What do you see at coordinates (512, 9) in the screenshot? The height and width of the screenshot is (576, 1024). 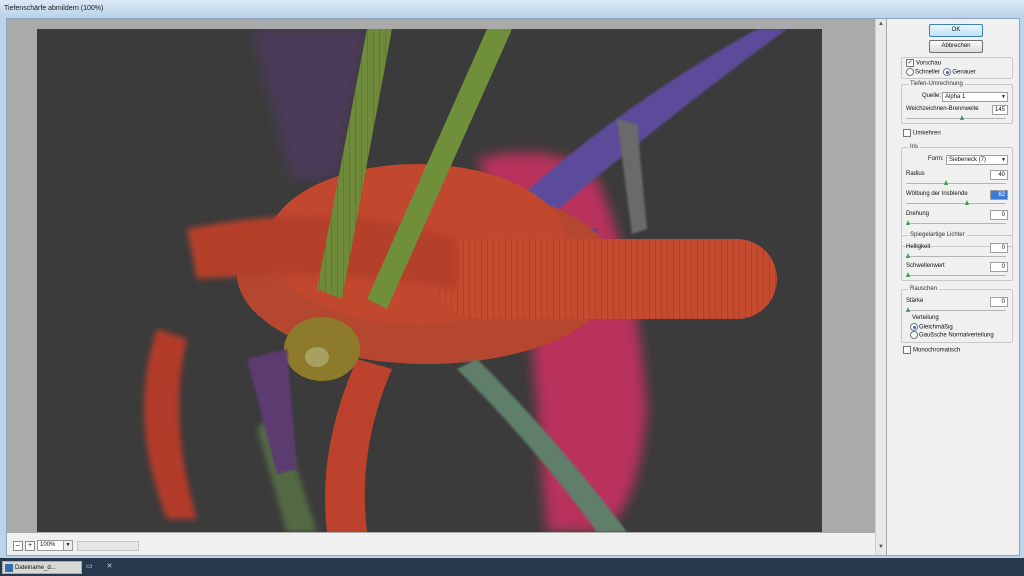 I see `title-bar: Tiefenschärfe abmildern (100%)` at bounding box center [512, 9].